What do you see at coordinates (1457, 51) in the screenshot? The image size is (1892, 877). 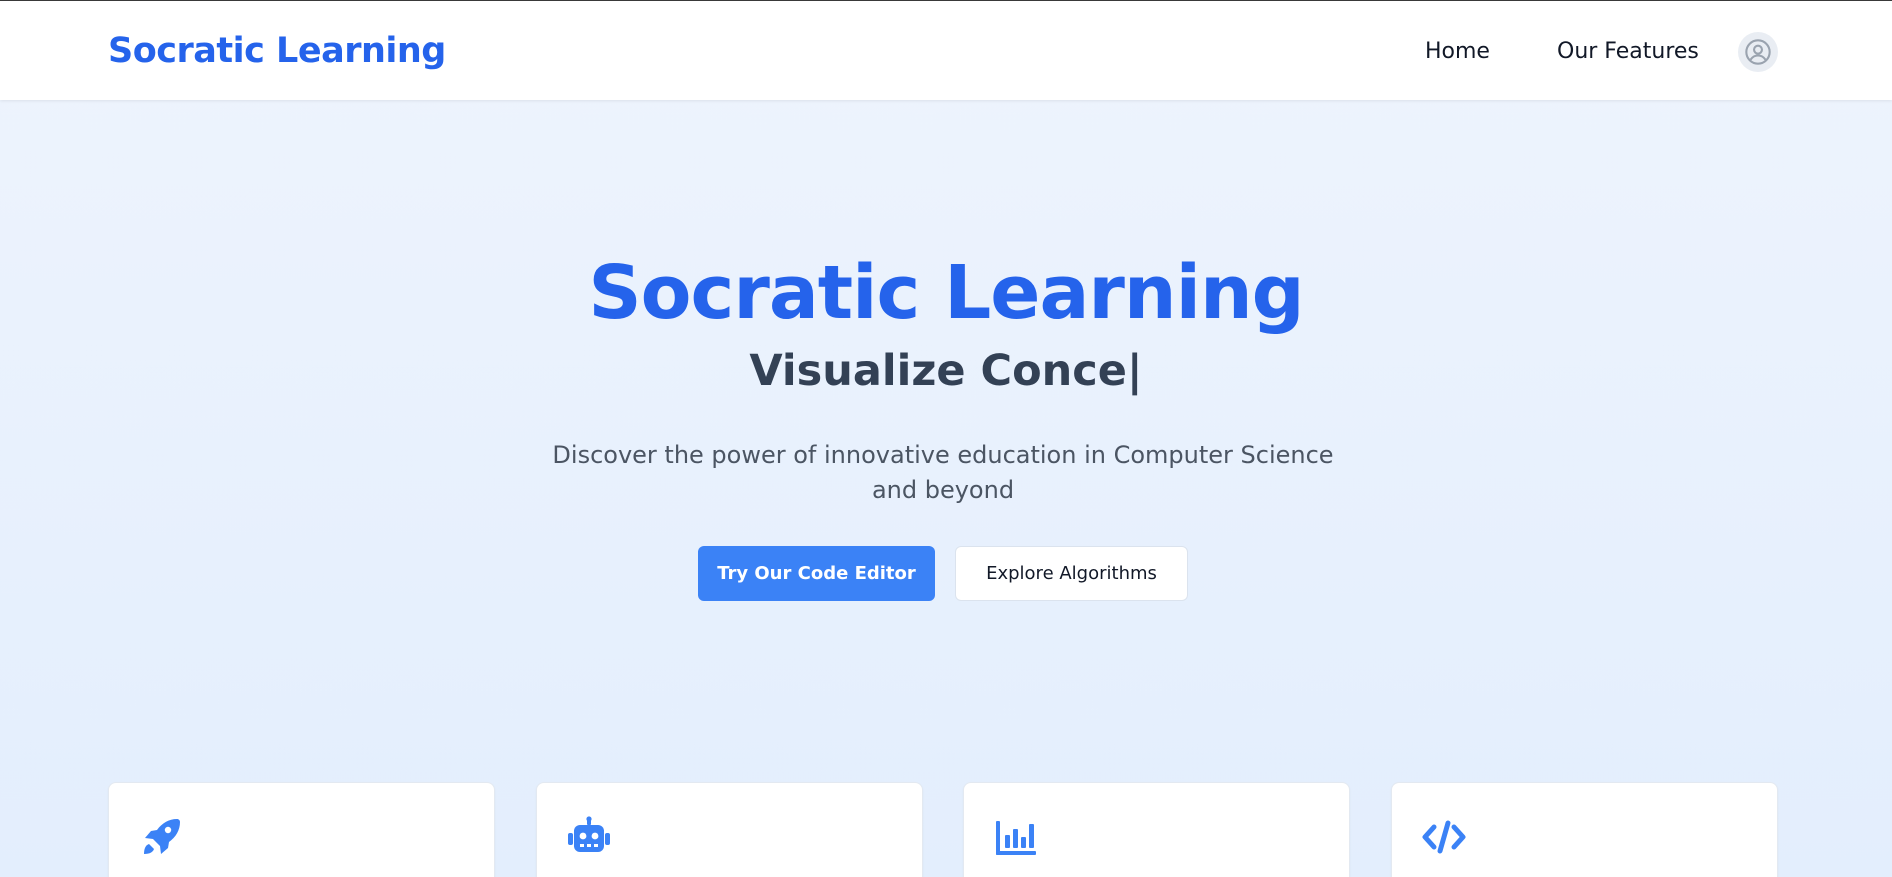 I see `nav-link-home: Home` at bounding box center [1457, 51].